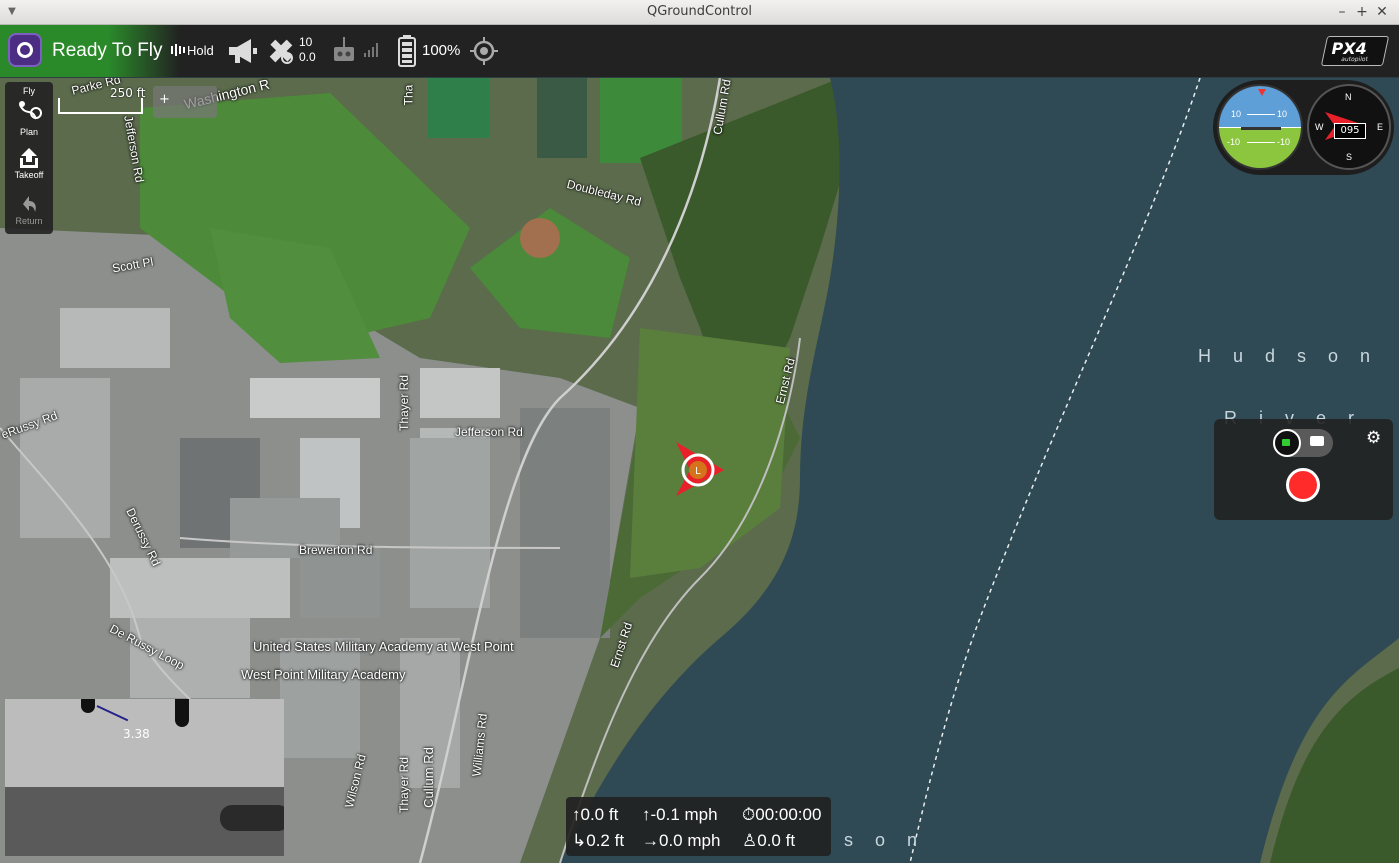  I want to click on video-mode-icon, so click(1287, 443).